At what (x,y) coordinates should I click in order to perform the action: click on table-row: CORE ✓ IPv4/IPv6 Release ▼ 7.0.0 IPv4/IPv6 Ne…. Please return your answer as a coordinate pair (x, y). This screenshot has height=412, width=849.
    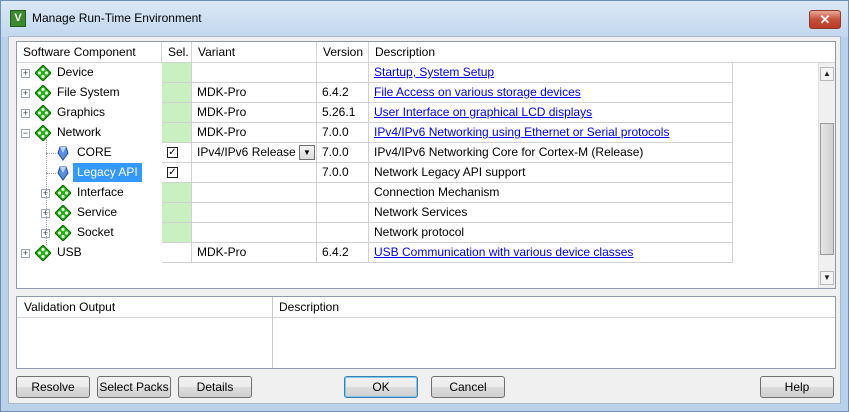
    Looking at the image, I should click on (417, 153).